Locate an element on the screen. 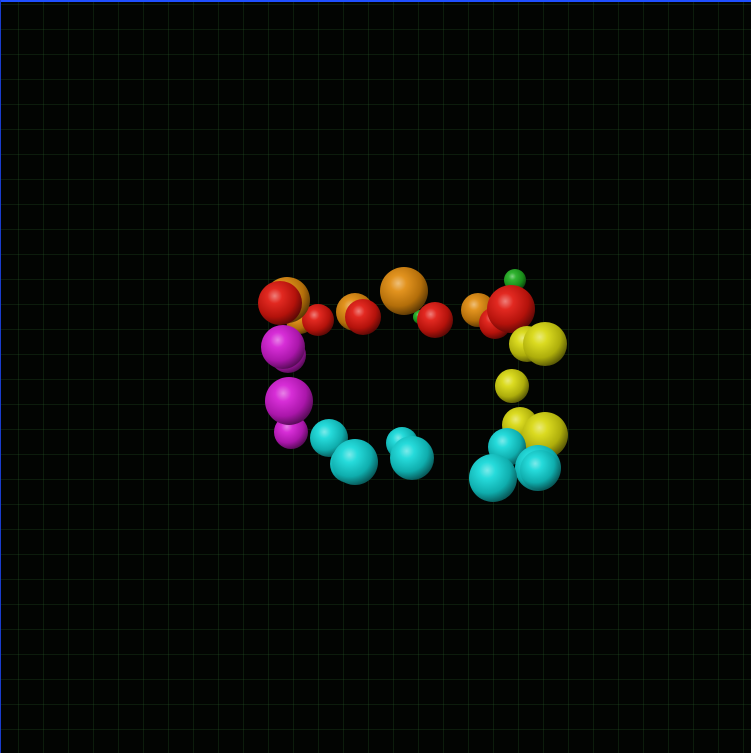 This screenshot has width=751, height=753. window-top-border is located at coordinates (375, 1).